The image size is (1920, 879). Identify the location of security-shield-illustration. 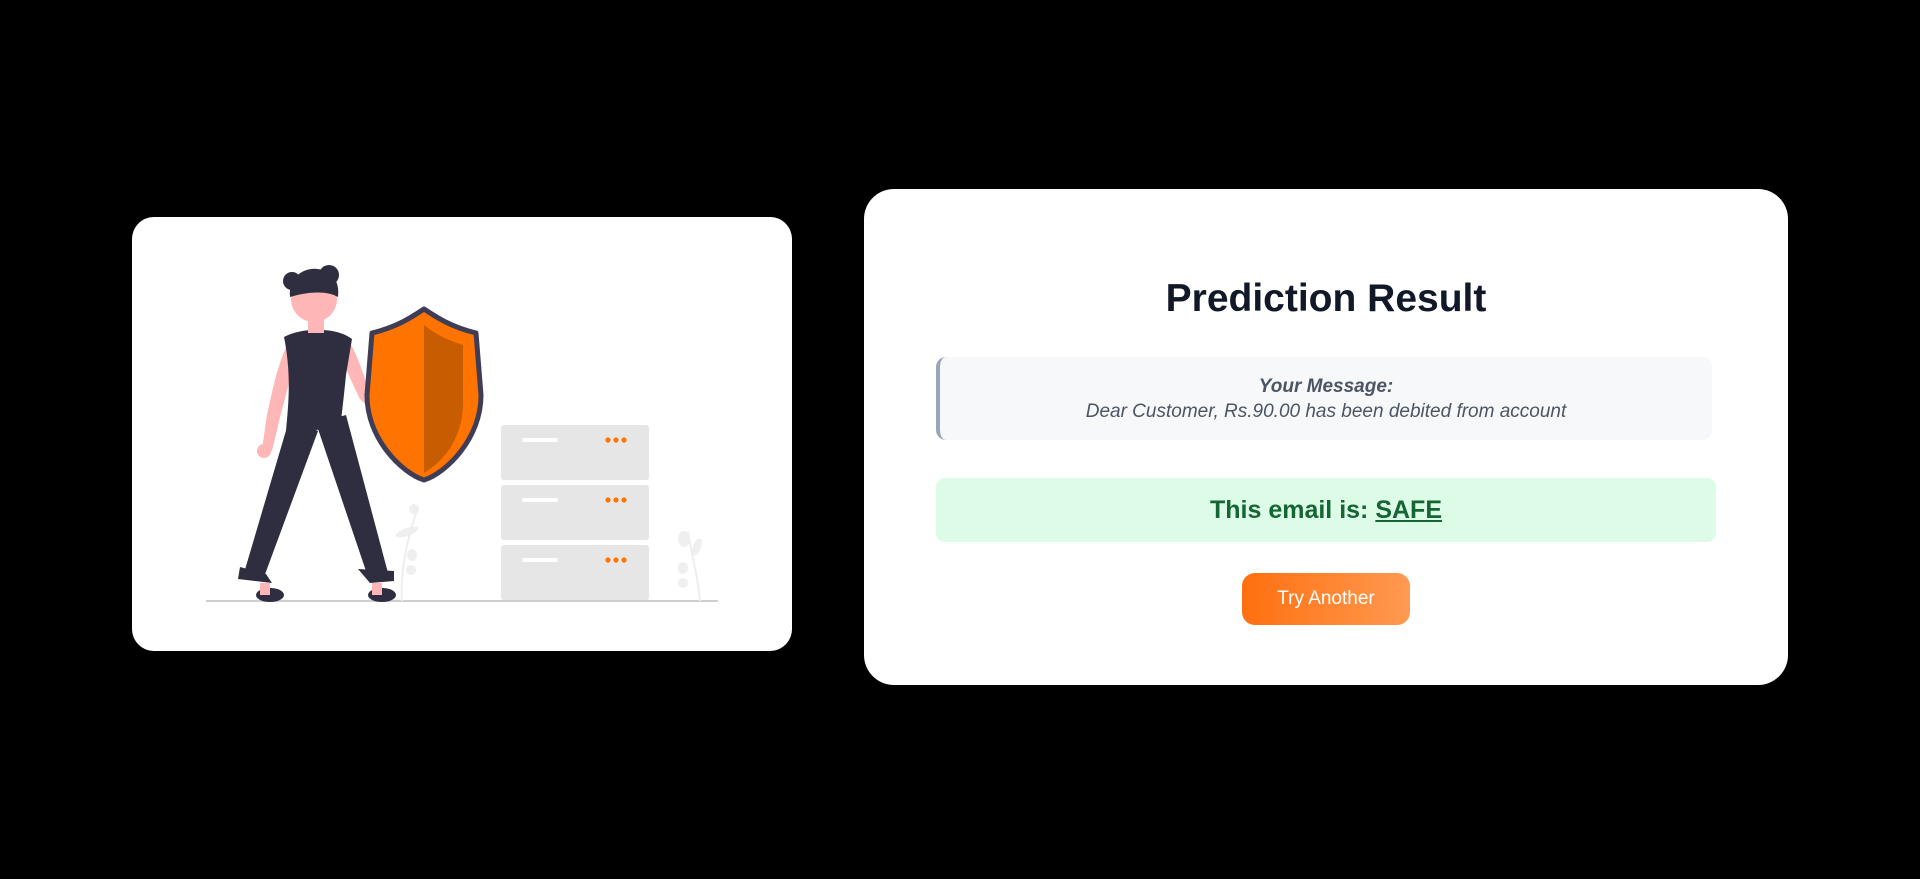
(462, 433).